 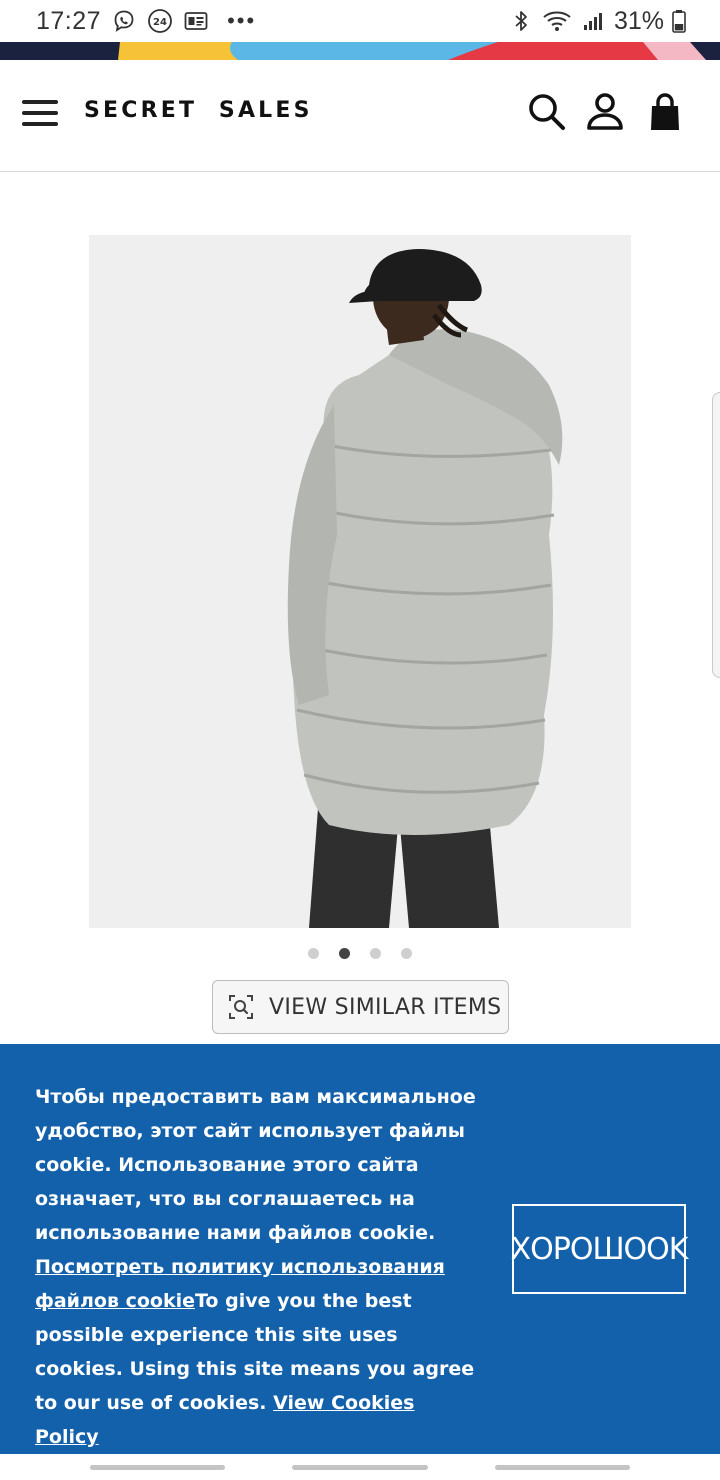 I want to click on gesture-pill-center, so click(x=360, y=1467).